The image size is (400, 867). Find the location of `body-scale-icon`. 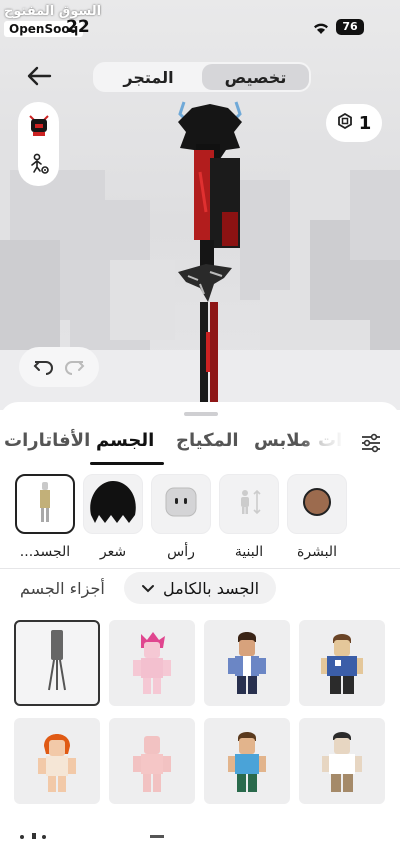

body-scale-icon is located at coordinates (249, 504).